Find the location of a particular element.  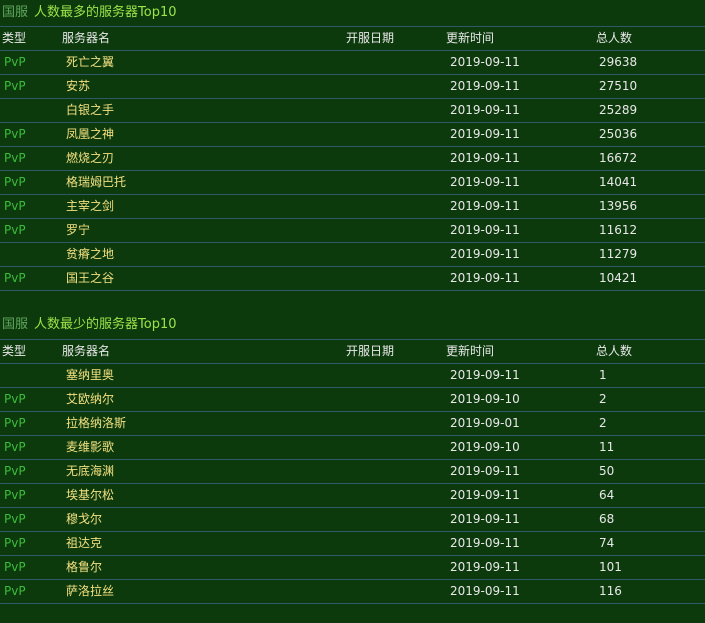

table-row: PvP 麦维影歌 2019-09-10 11 is located at coordinates (352, 448).